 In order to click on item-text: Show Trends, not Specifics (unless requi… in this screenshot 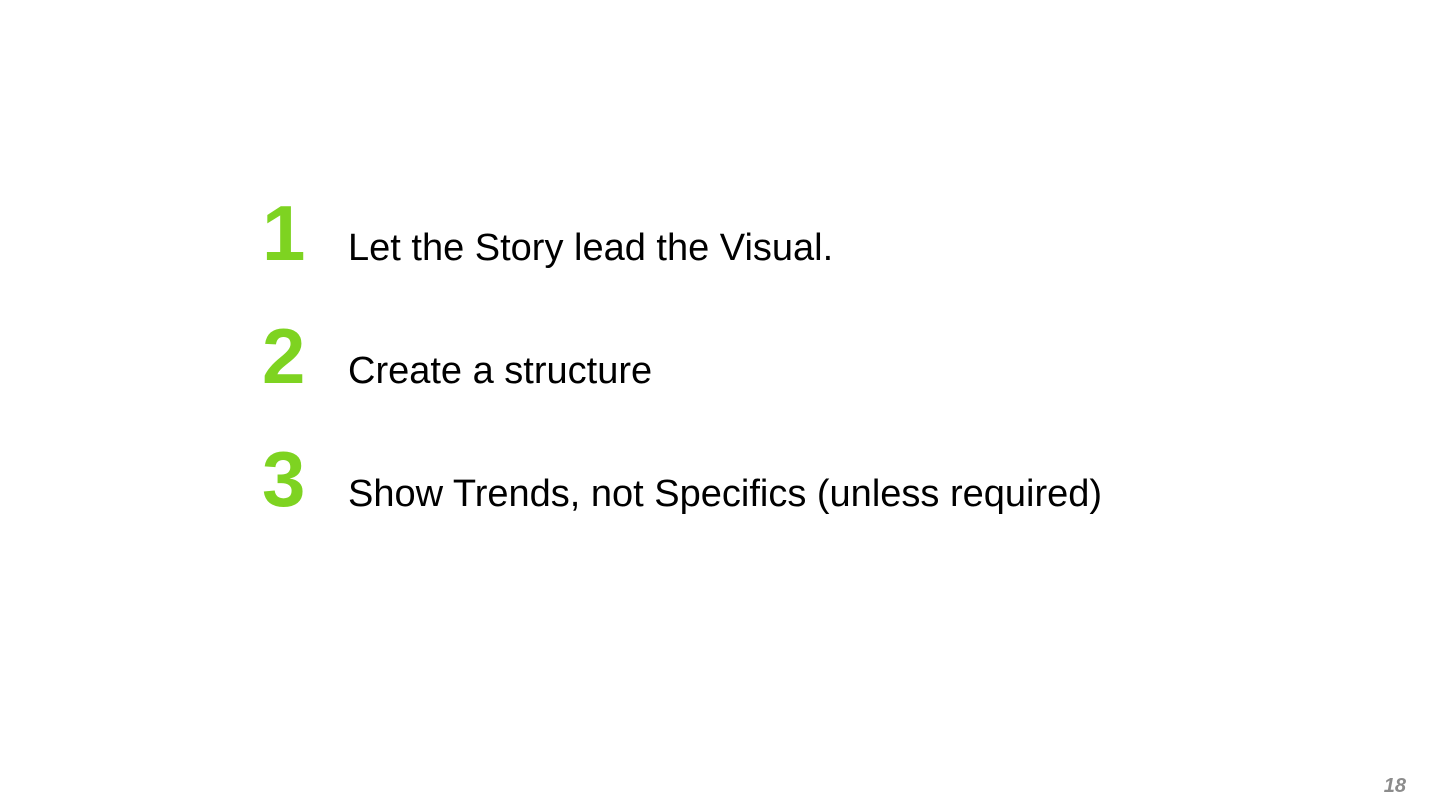, I will do `click(725, 494)`.